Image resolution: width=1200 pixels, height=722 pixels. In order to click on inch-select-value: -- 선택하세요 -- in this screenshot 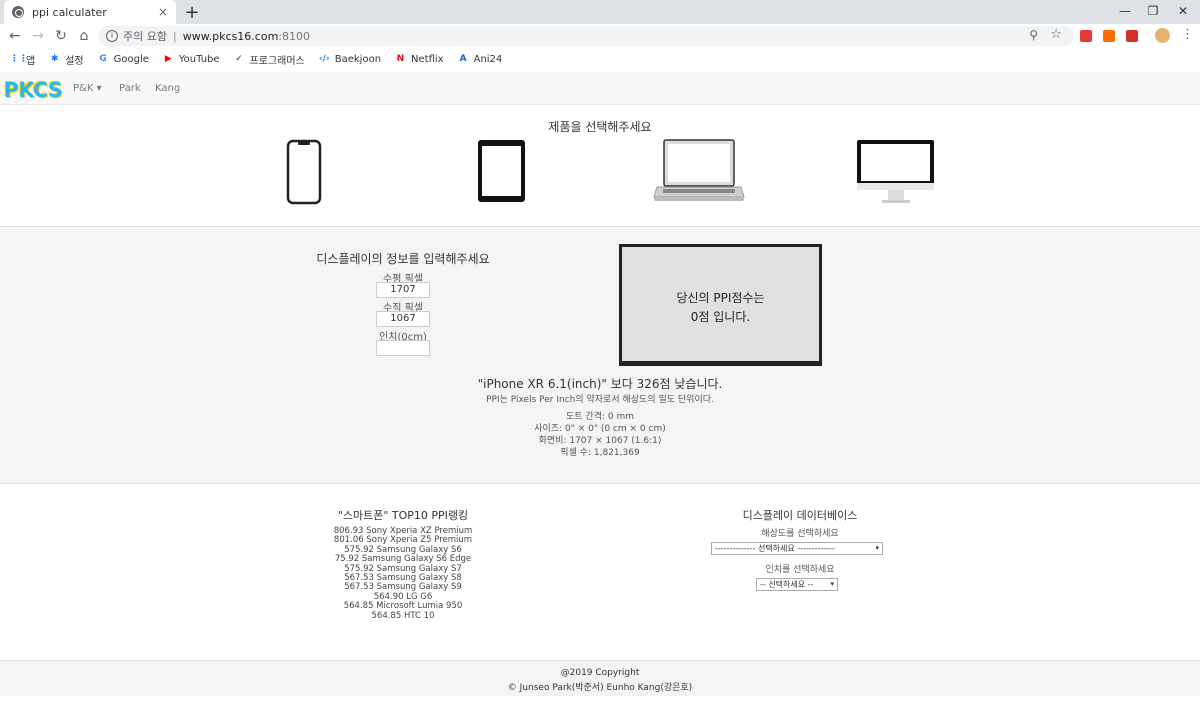, I will do `click(787, 584)`.